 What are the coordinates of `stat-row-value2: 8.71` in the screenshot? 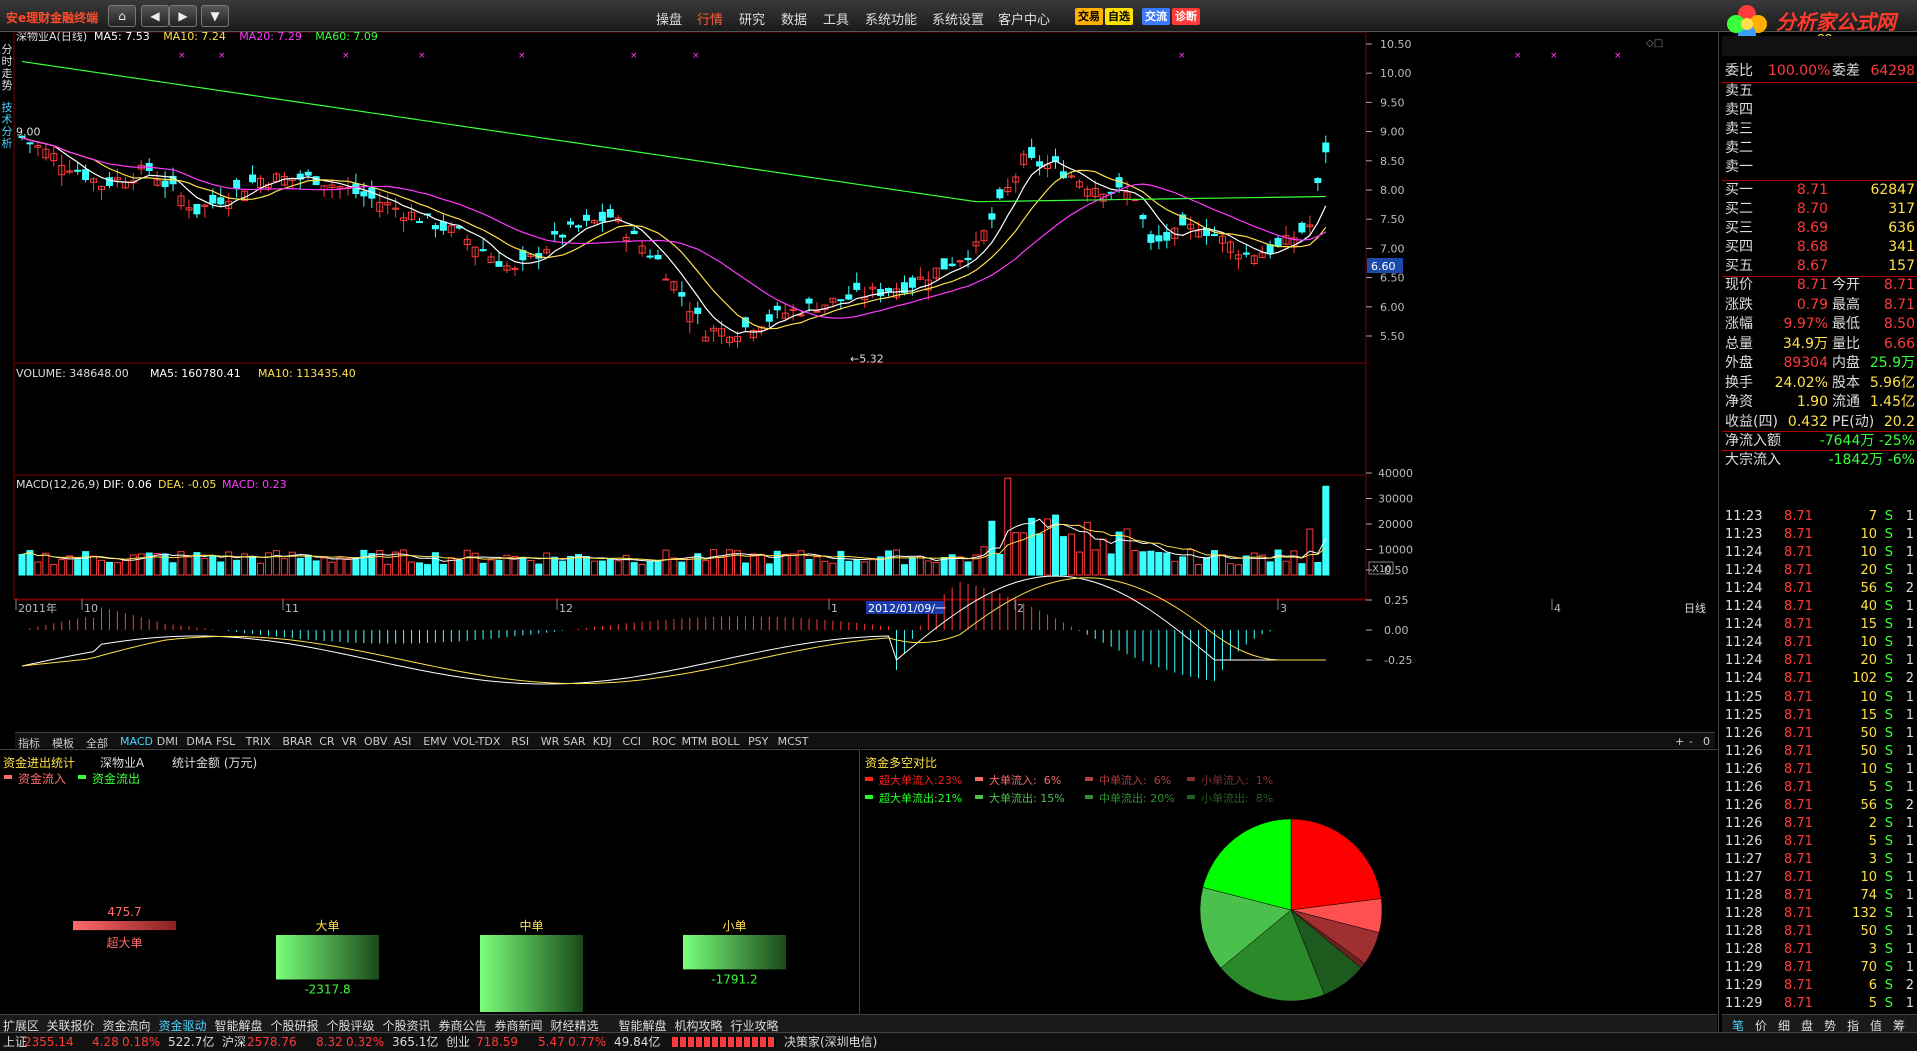 It's located at (1899, 285).